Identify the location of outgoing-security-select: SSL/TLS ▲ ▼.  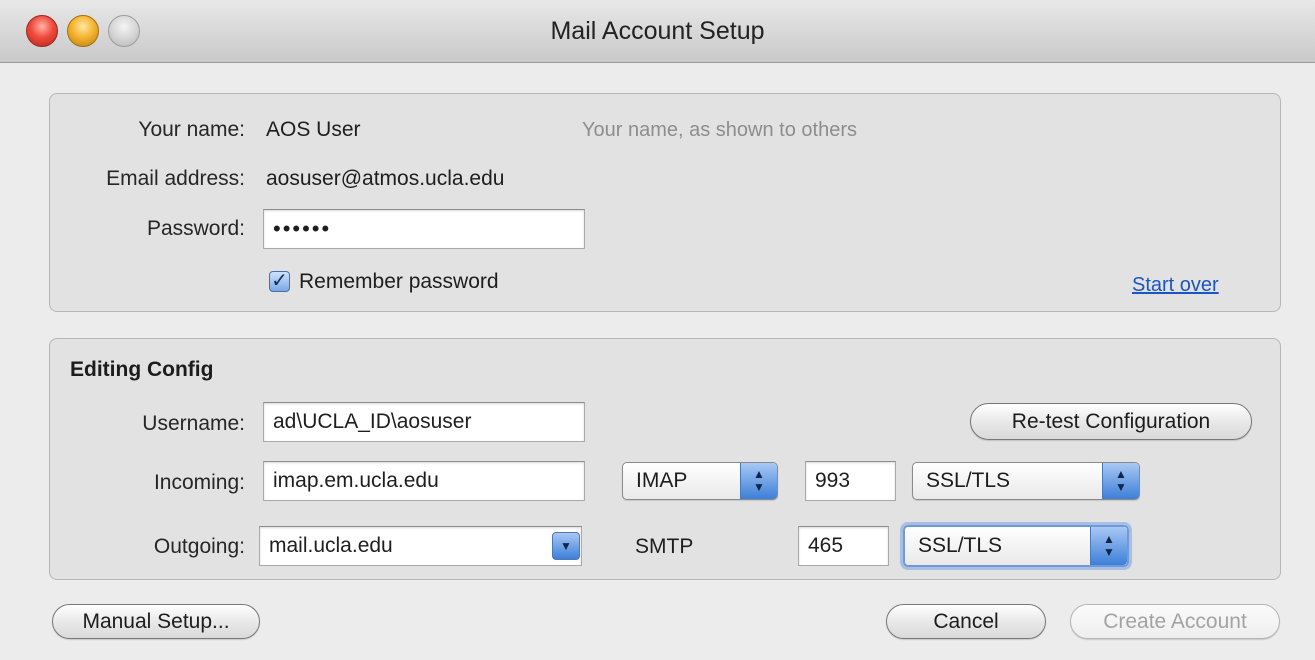
(1016, 546).